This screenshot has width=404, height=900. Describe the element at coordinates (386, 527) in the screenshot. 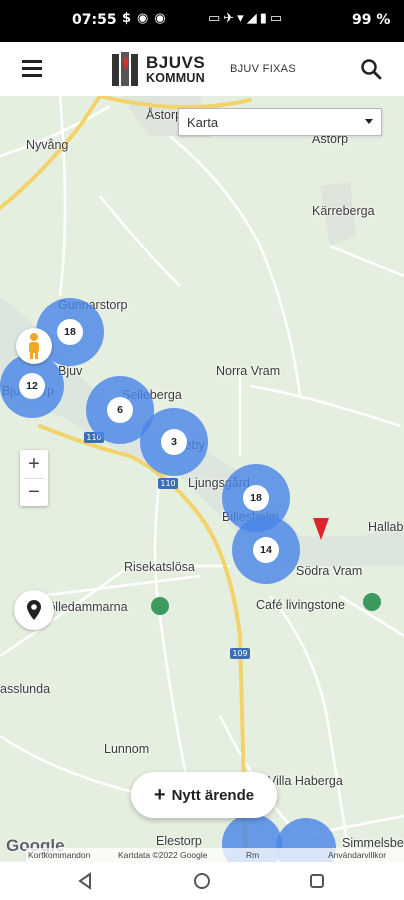

I see `place-label: Hallaba` at that location.